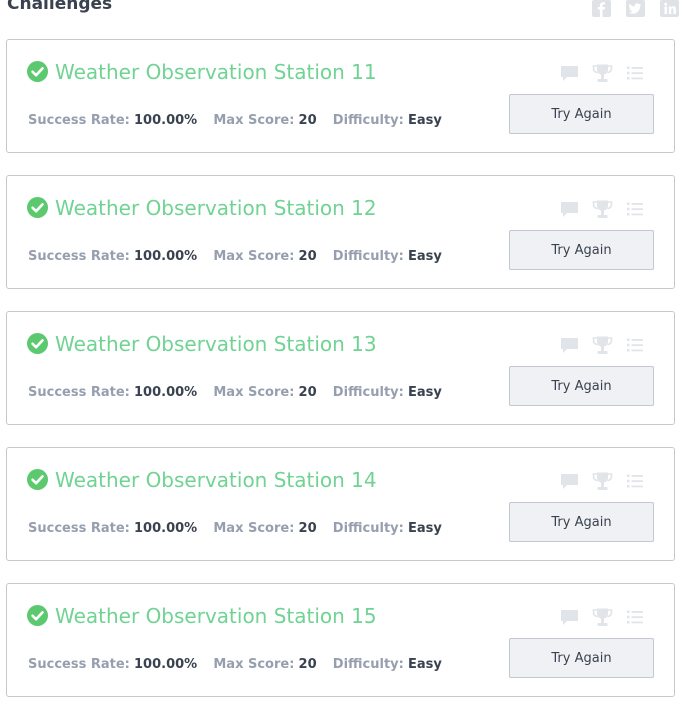 This screenshot has height=719, width=697. What do you see at coordinates (635, 8) in the screenshot?
I see `twitter-icon` at bounding box center [635, 8].